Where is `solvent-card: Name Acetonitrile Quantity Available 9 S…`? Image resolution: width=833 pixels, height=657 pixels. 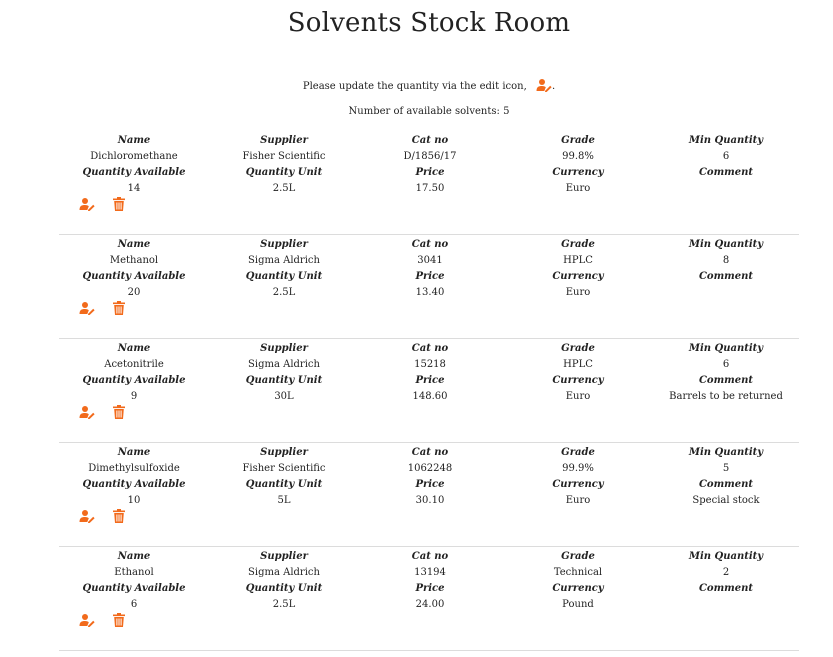 solvent-card: Name Acetonitrile Quantity Available 9 S… is located at coordinates (429, 391).